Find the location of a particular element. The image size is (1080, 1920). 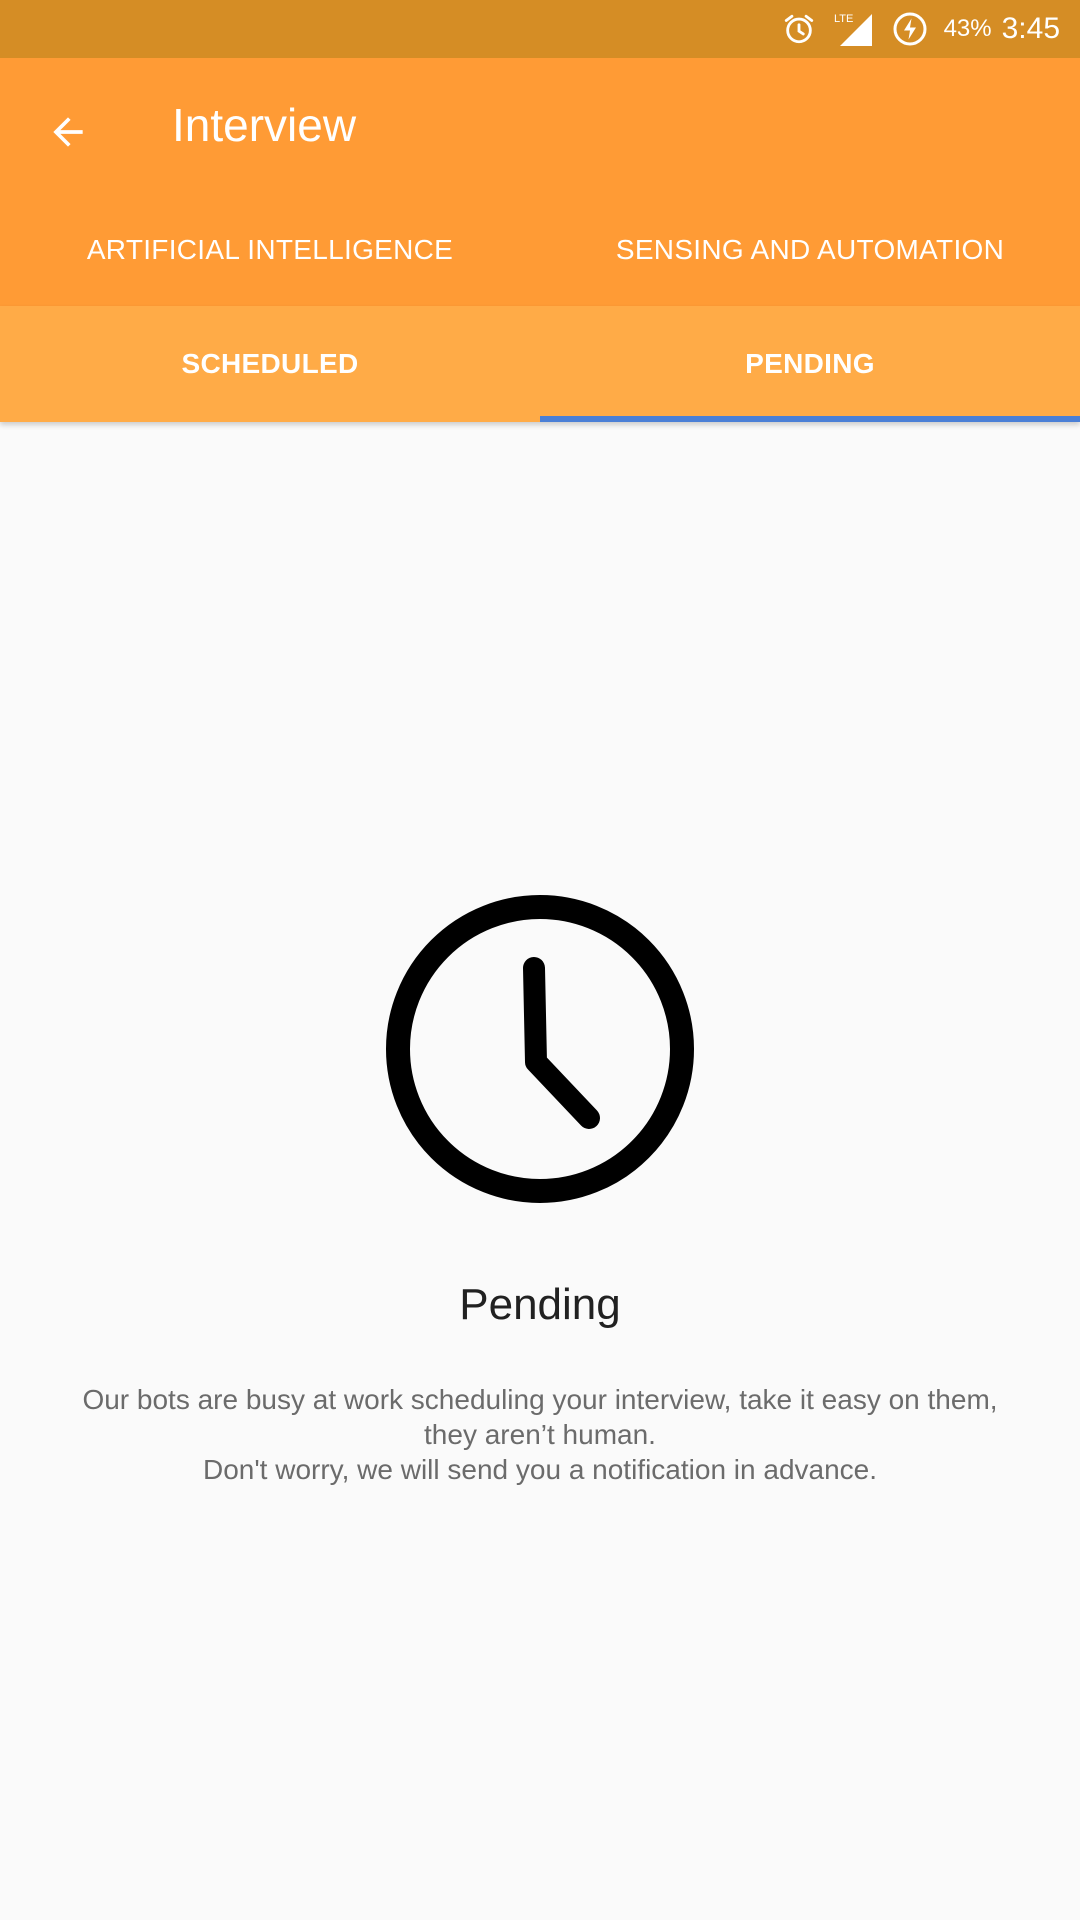

status-time: 3:45 is located at coordinates (1030, 28).